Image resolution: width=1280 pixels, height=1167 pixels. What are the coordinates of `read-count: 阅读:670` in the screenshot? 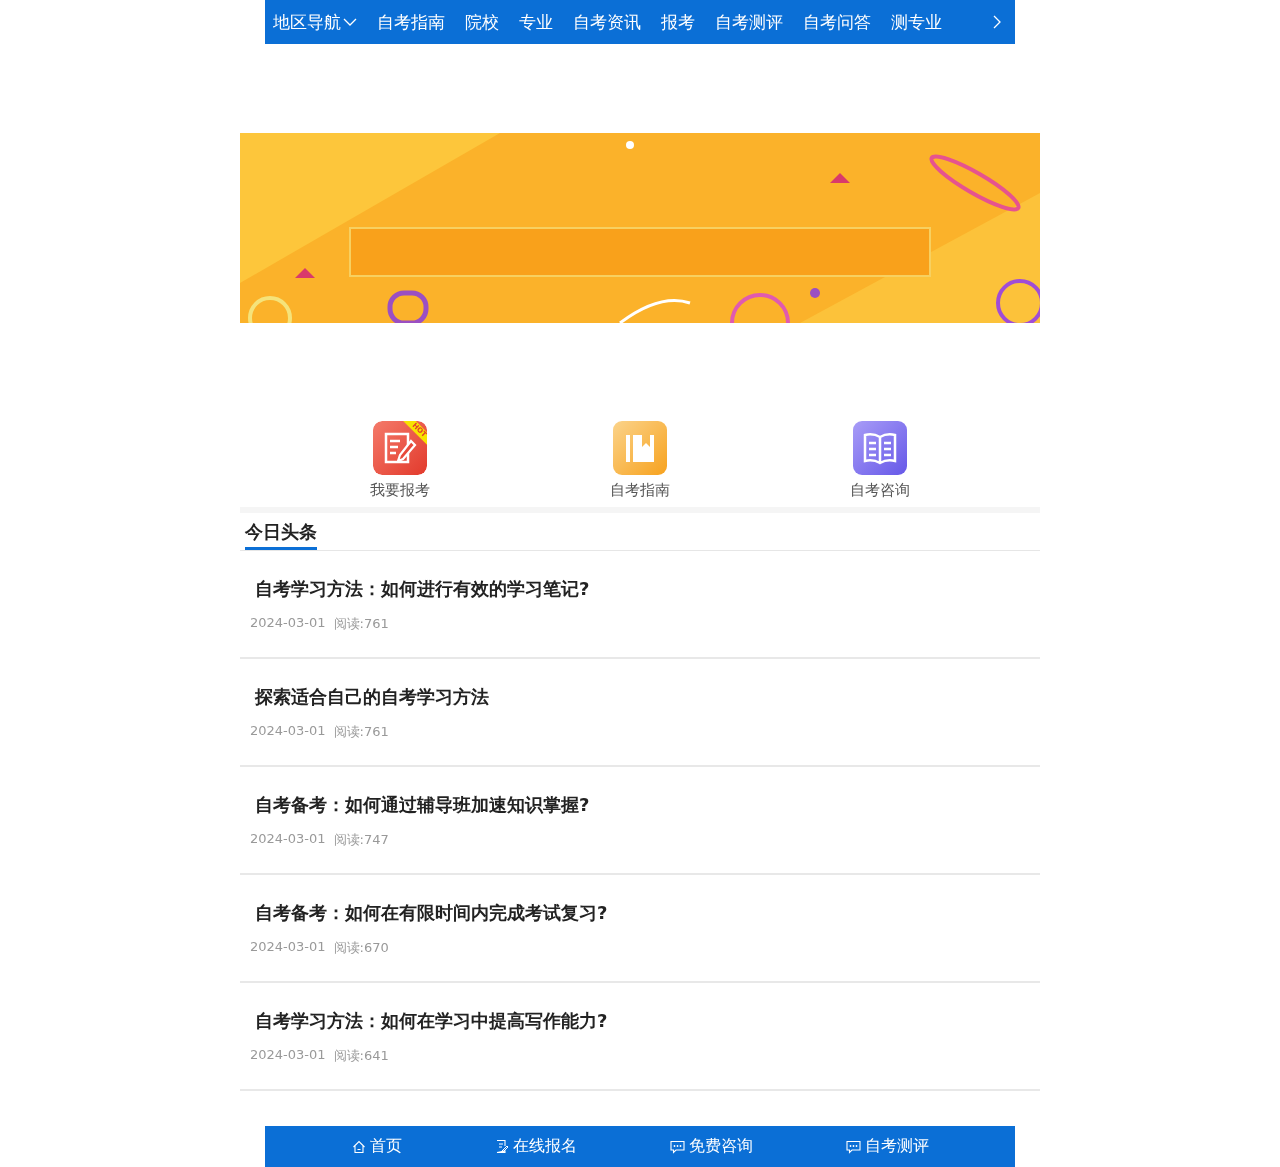 It's located at (361, 948).